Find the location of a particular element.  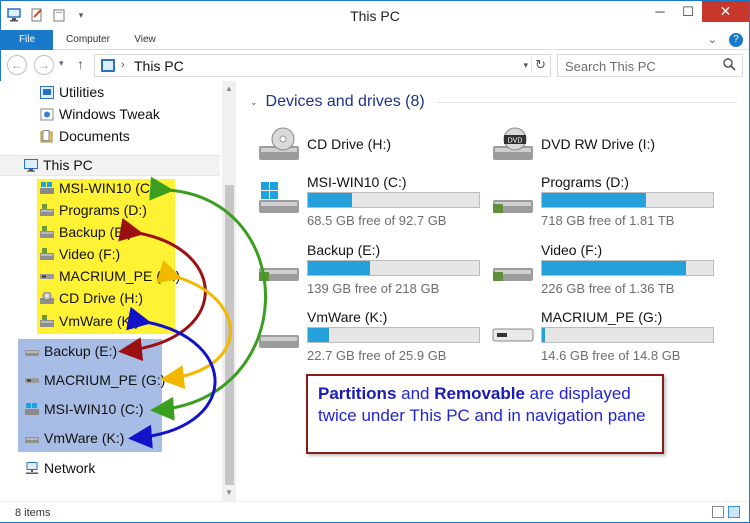

address-bar: › This PC ▾ ↻ is located at coordinates (322, 65).